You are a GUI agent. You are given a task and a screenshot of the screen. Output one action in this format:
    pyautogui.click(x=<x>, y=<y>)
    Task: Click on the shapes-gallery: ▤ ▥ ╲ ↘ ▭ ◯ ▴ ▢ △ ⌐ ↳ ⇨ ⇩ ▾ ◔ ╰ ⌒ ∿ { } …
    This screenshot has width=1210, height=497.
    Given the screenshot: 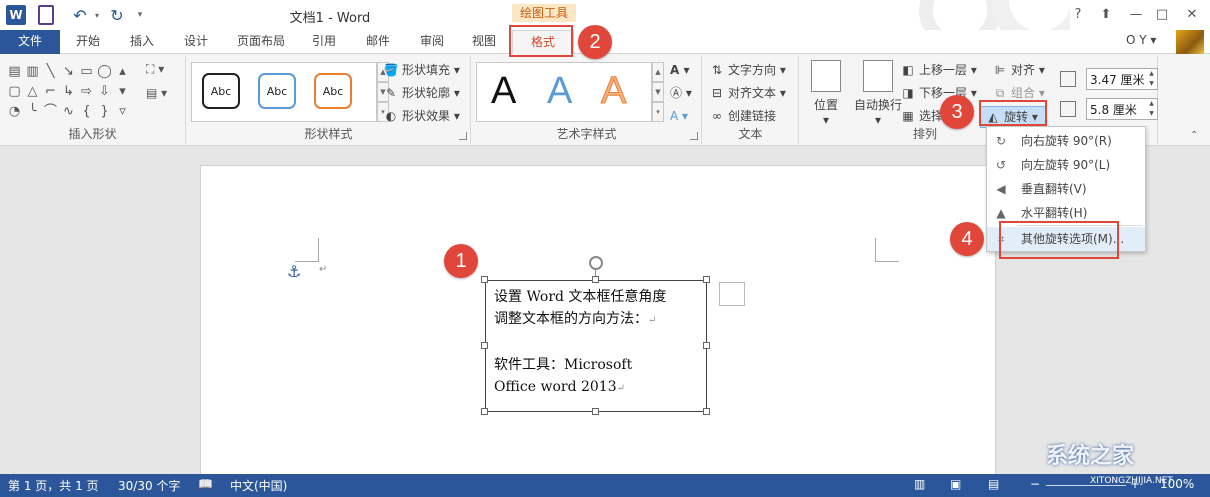 What is the action you would take?
    pyautogui.click(x=67, y=92)
    